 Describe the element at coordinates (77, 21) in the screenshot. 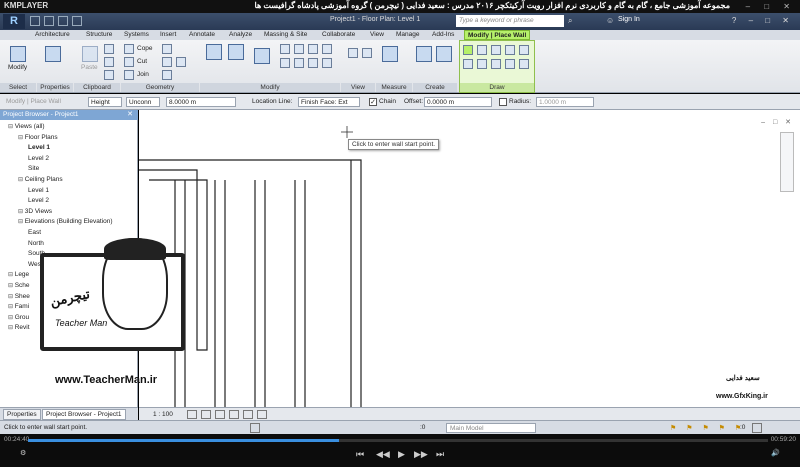

I see `redo-icon` at that location.